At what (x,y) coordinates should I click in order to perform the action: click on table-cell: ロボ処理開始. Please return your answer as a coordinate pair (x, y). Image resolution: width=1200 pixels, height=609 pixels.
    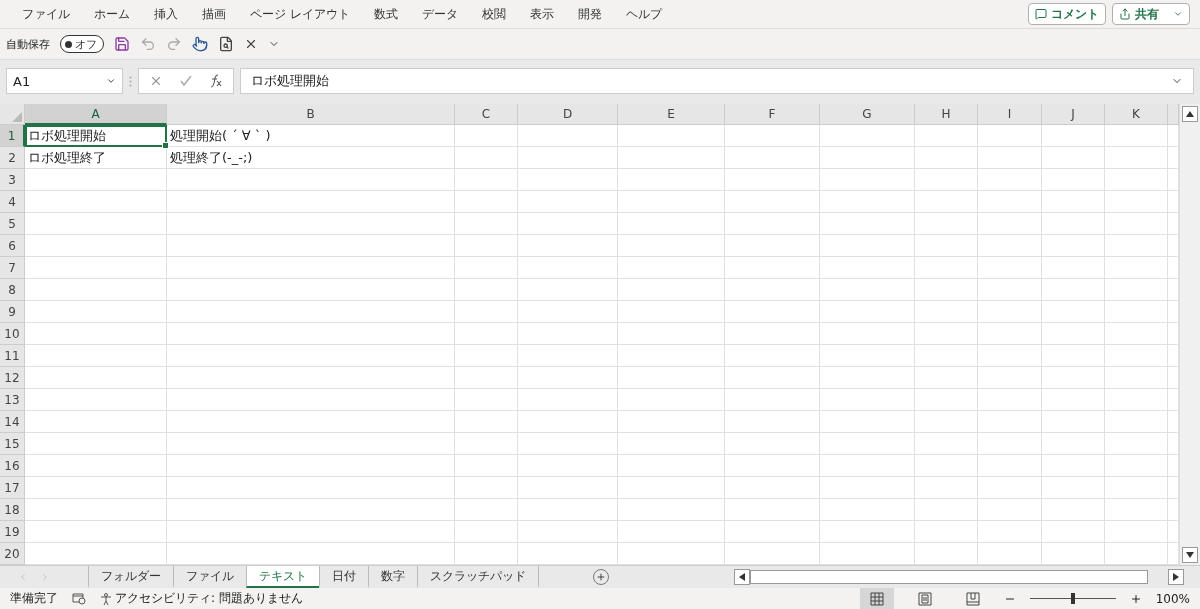
    Looking at the image, I should click on (96, 136).